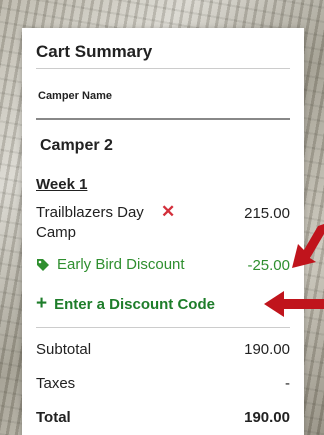  I want to click on camper-name: Camper 2, so click(76, 145).